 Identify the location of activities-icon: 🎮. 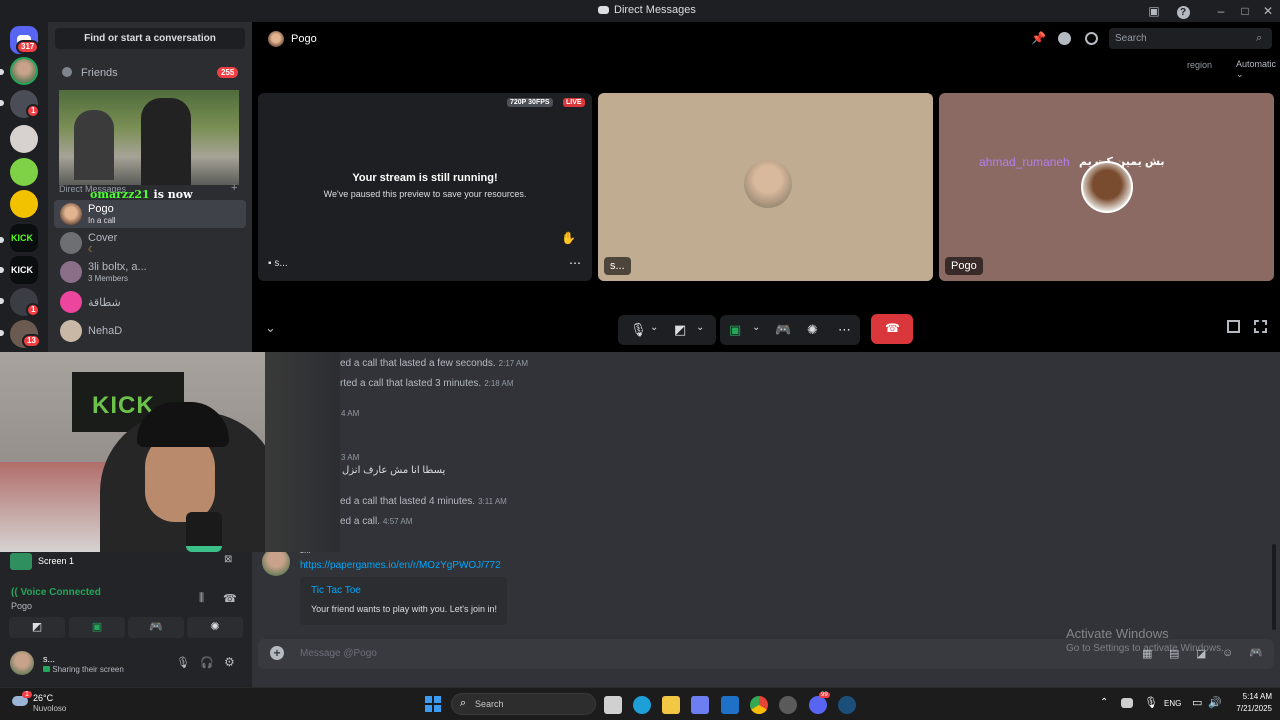
(783, 330).